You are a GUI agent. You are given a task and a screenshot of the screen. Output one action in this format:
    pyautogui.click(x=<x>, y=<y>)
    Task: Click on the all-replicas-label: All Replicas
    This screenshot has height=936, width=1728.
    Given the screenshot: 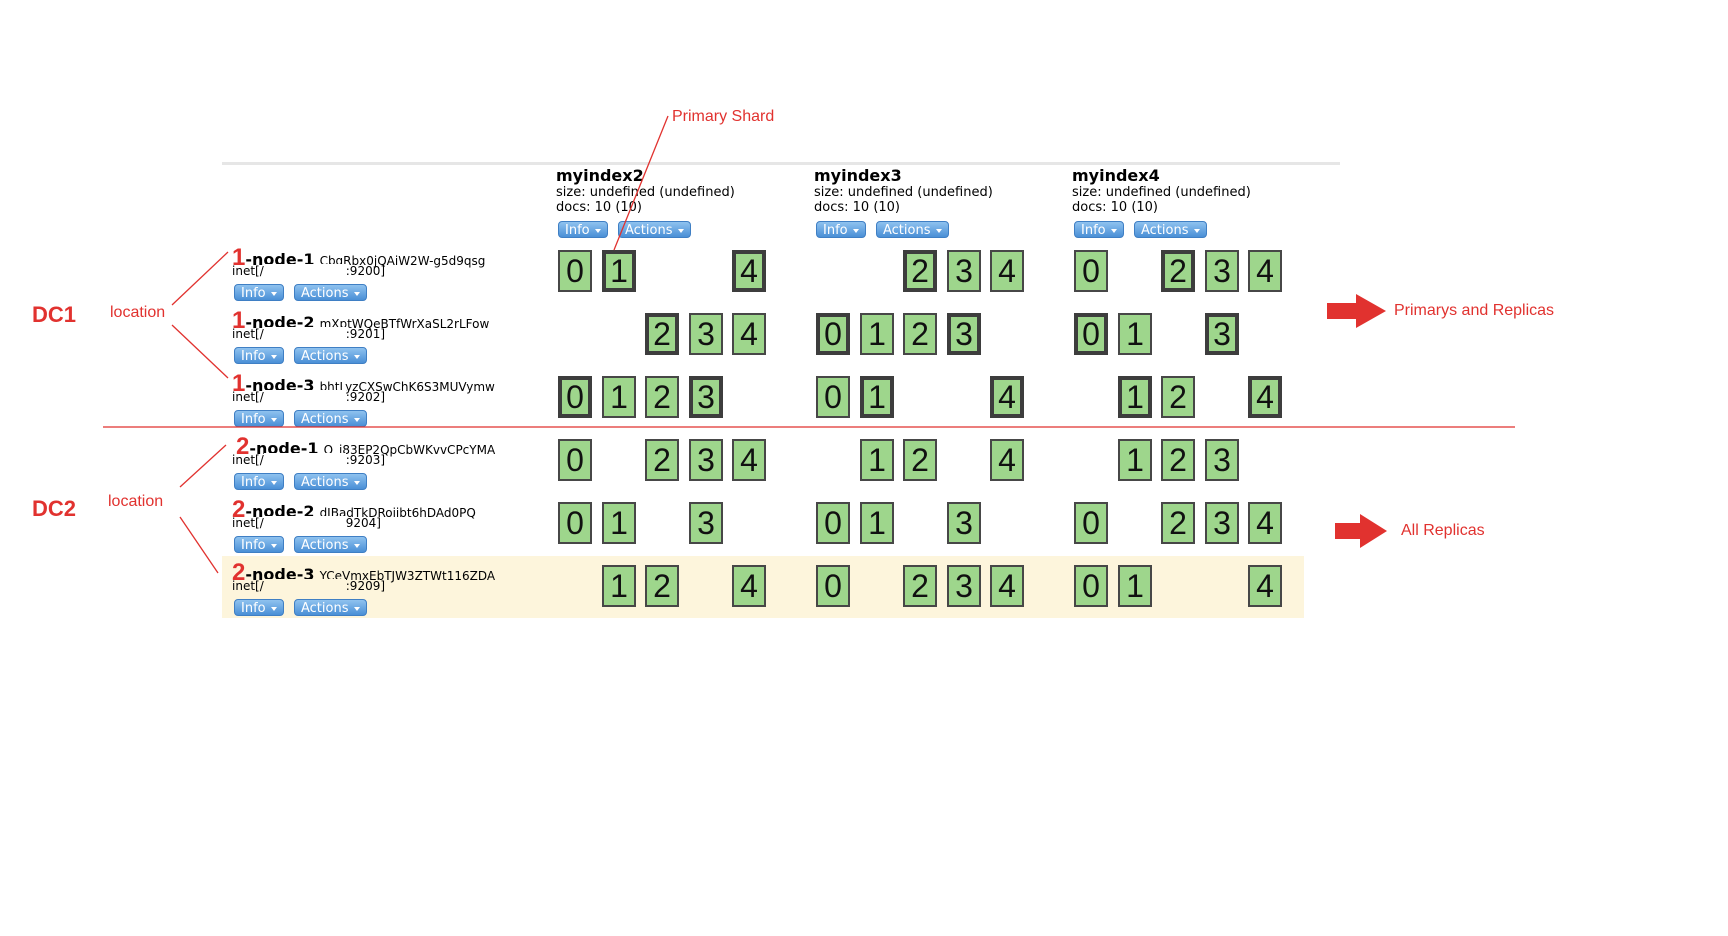 What is the action you would take?
    pyautogui.click(x=1443, y=530)
    